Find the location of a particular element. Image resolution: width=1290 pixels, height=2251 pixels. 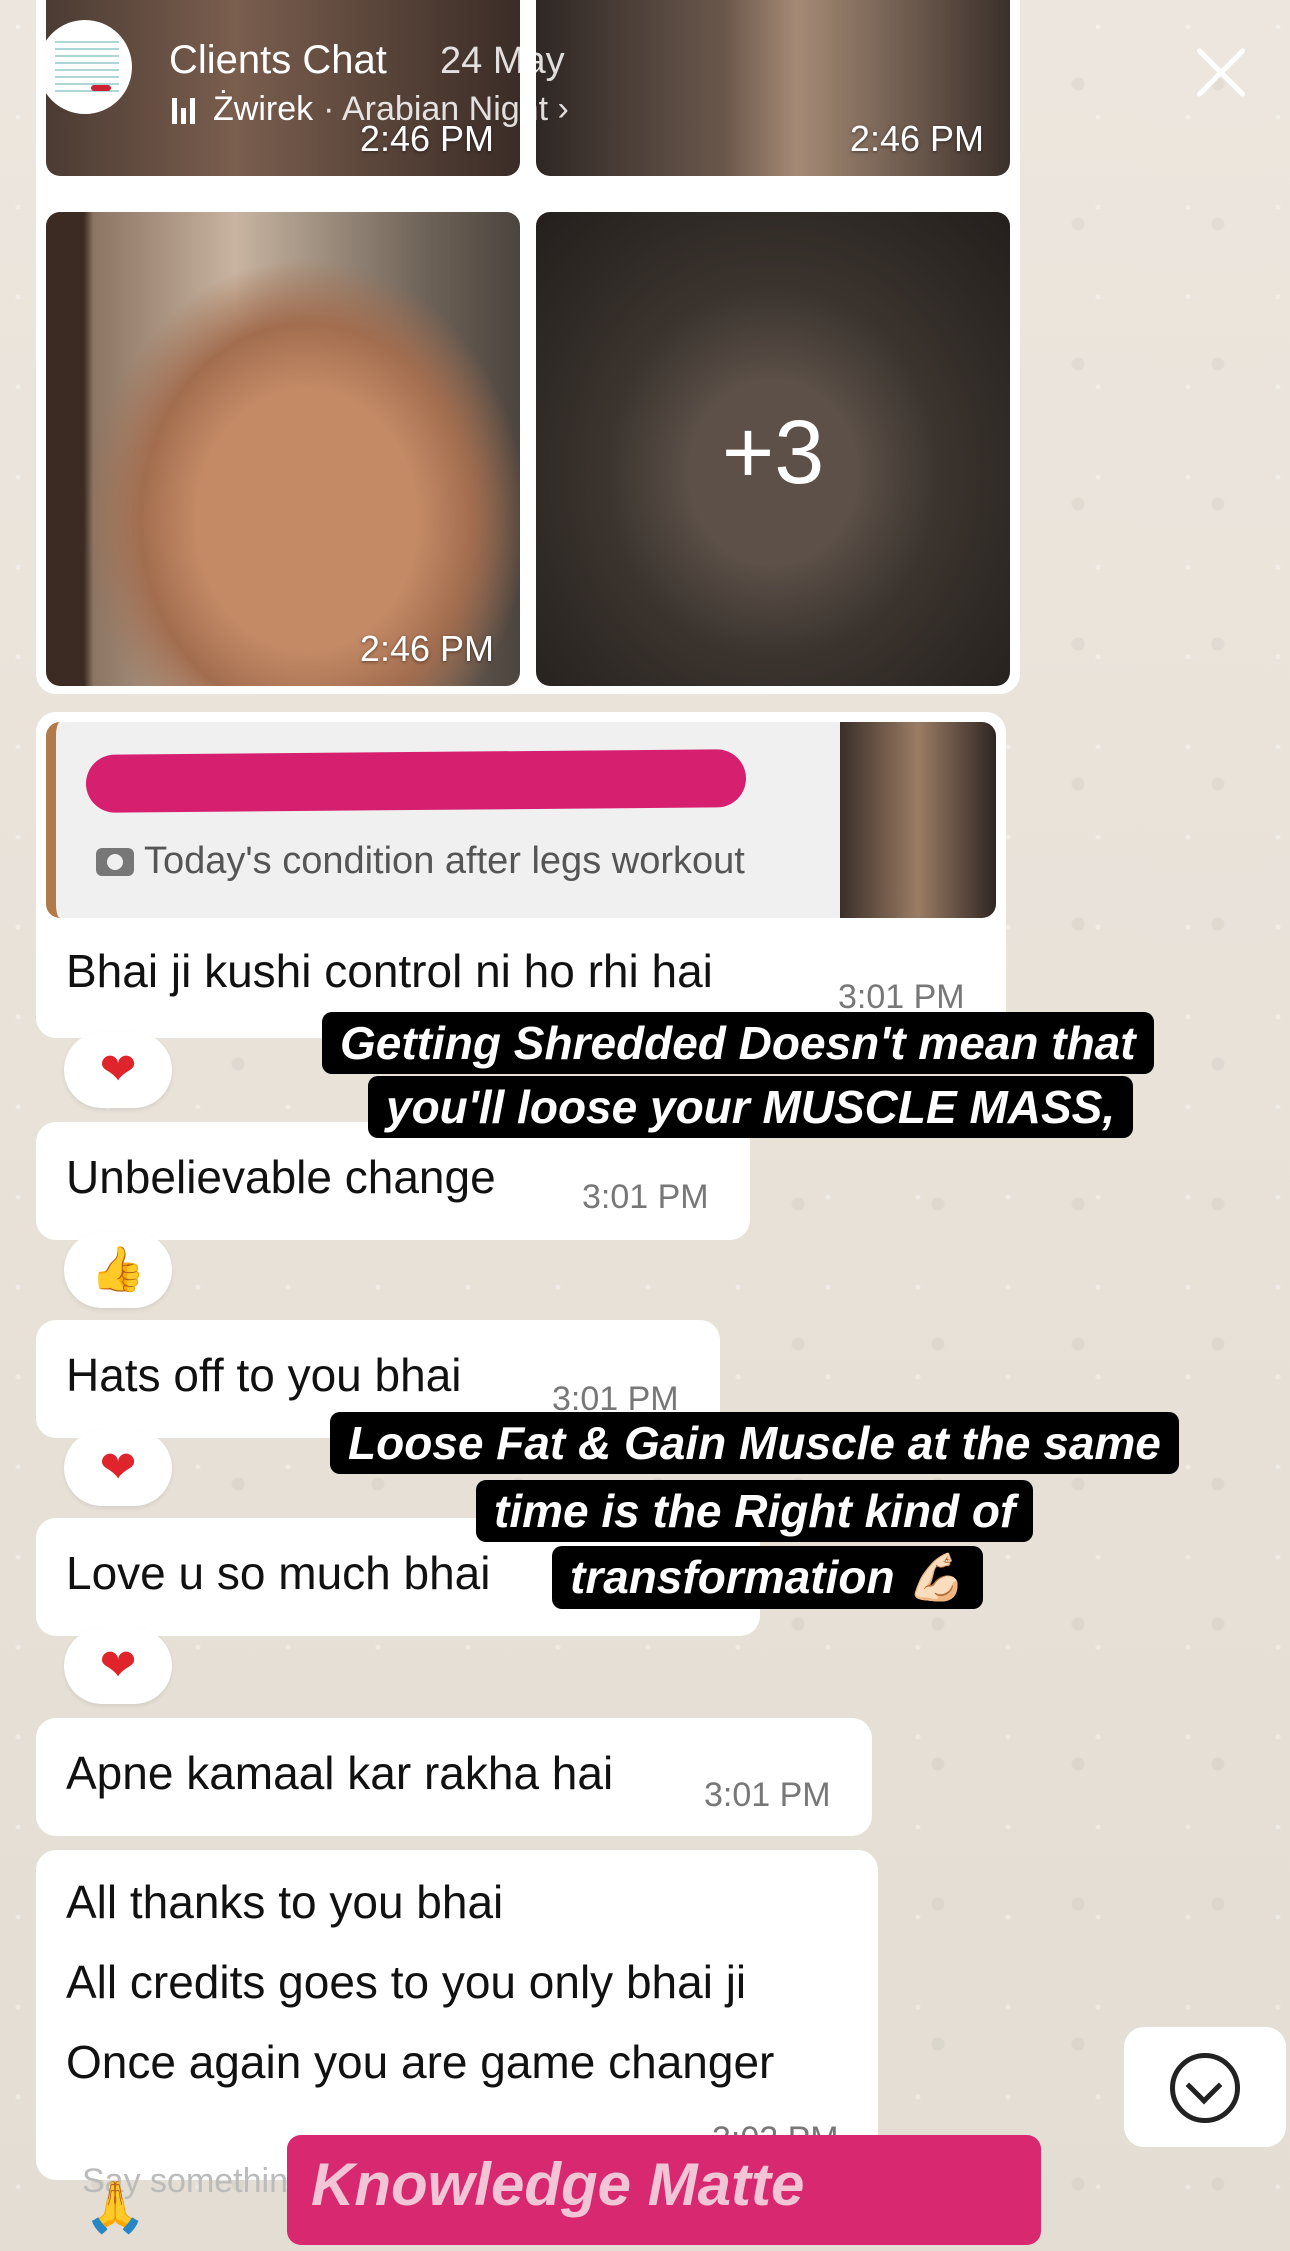

thumbs-up-reaction: 👍 is located at coordinates (118, 1270).